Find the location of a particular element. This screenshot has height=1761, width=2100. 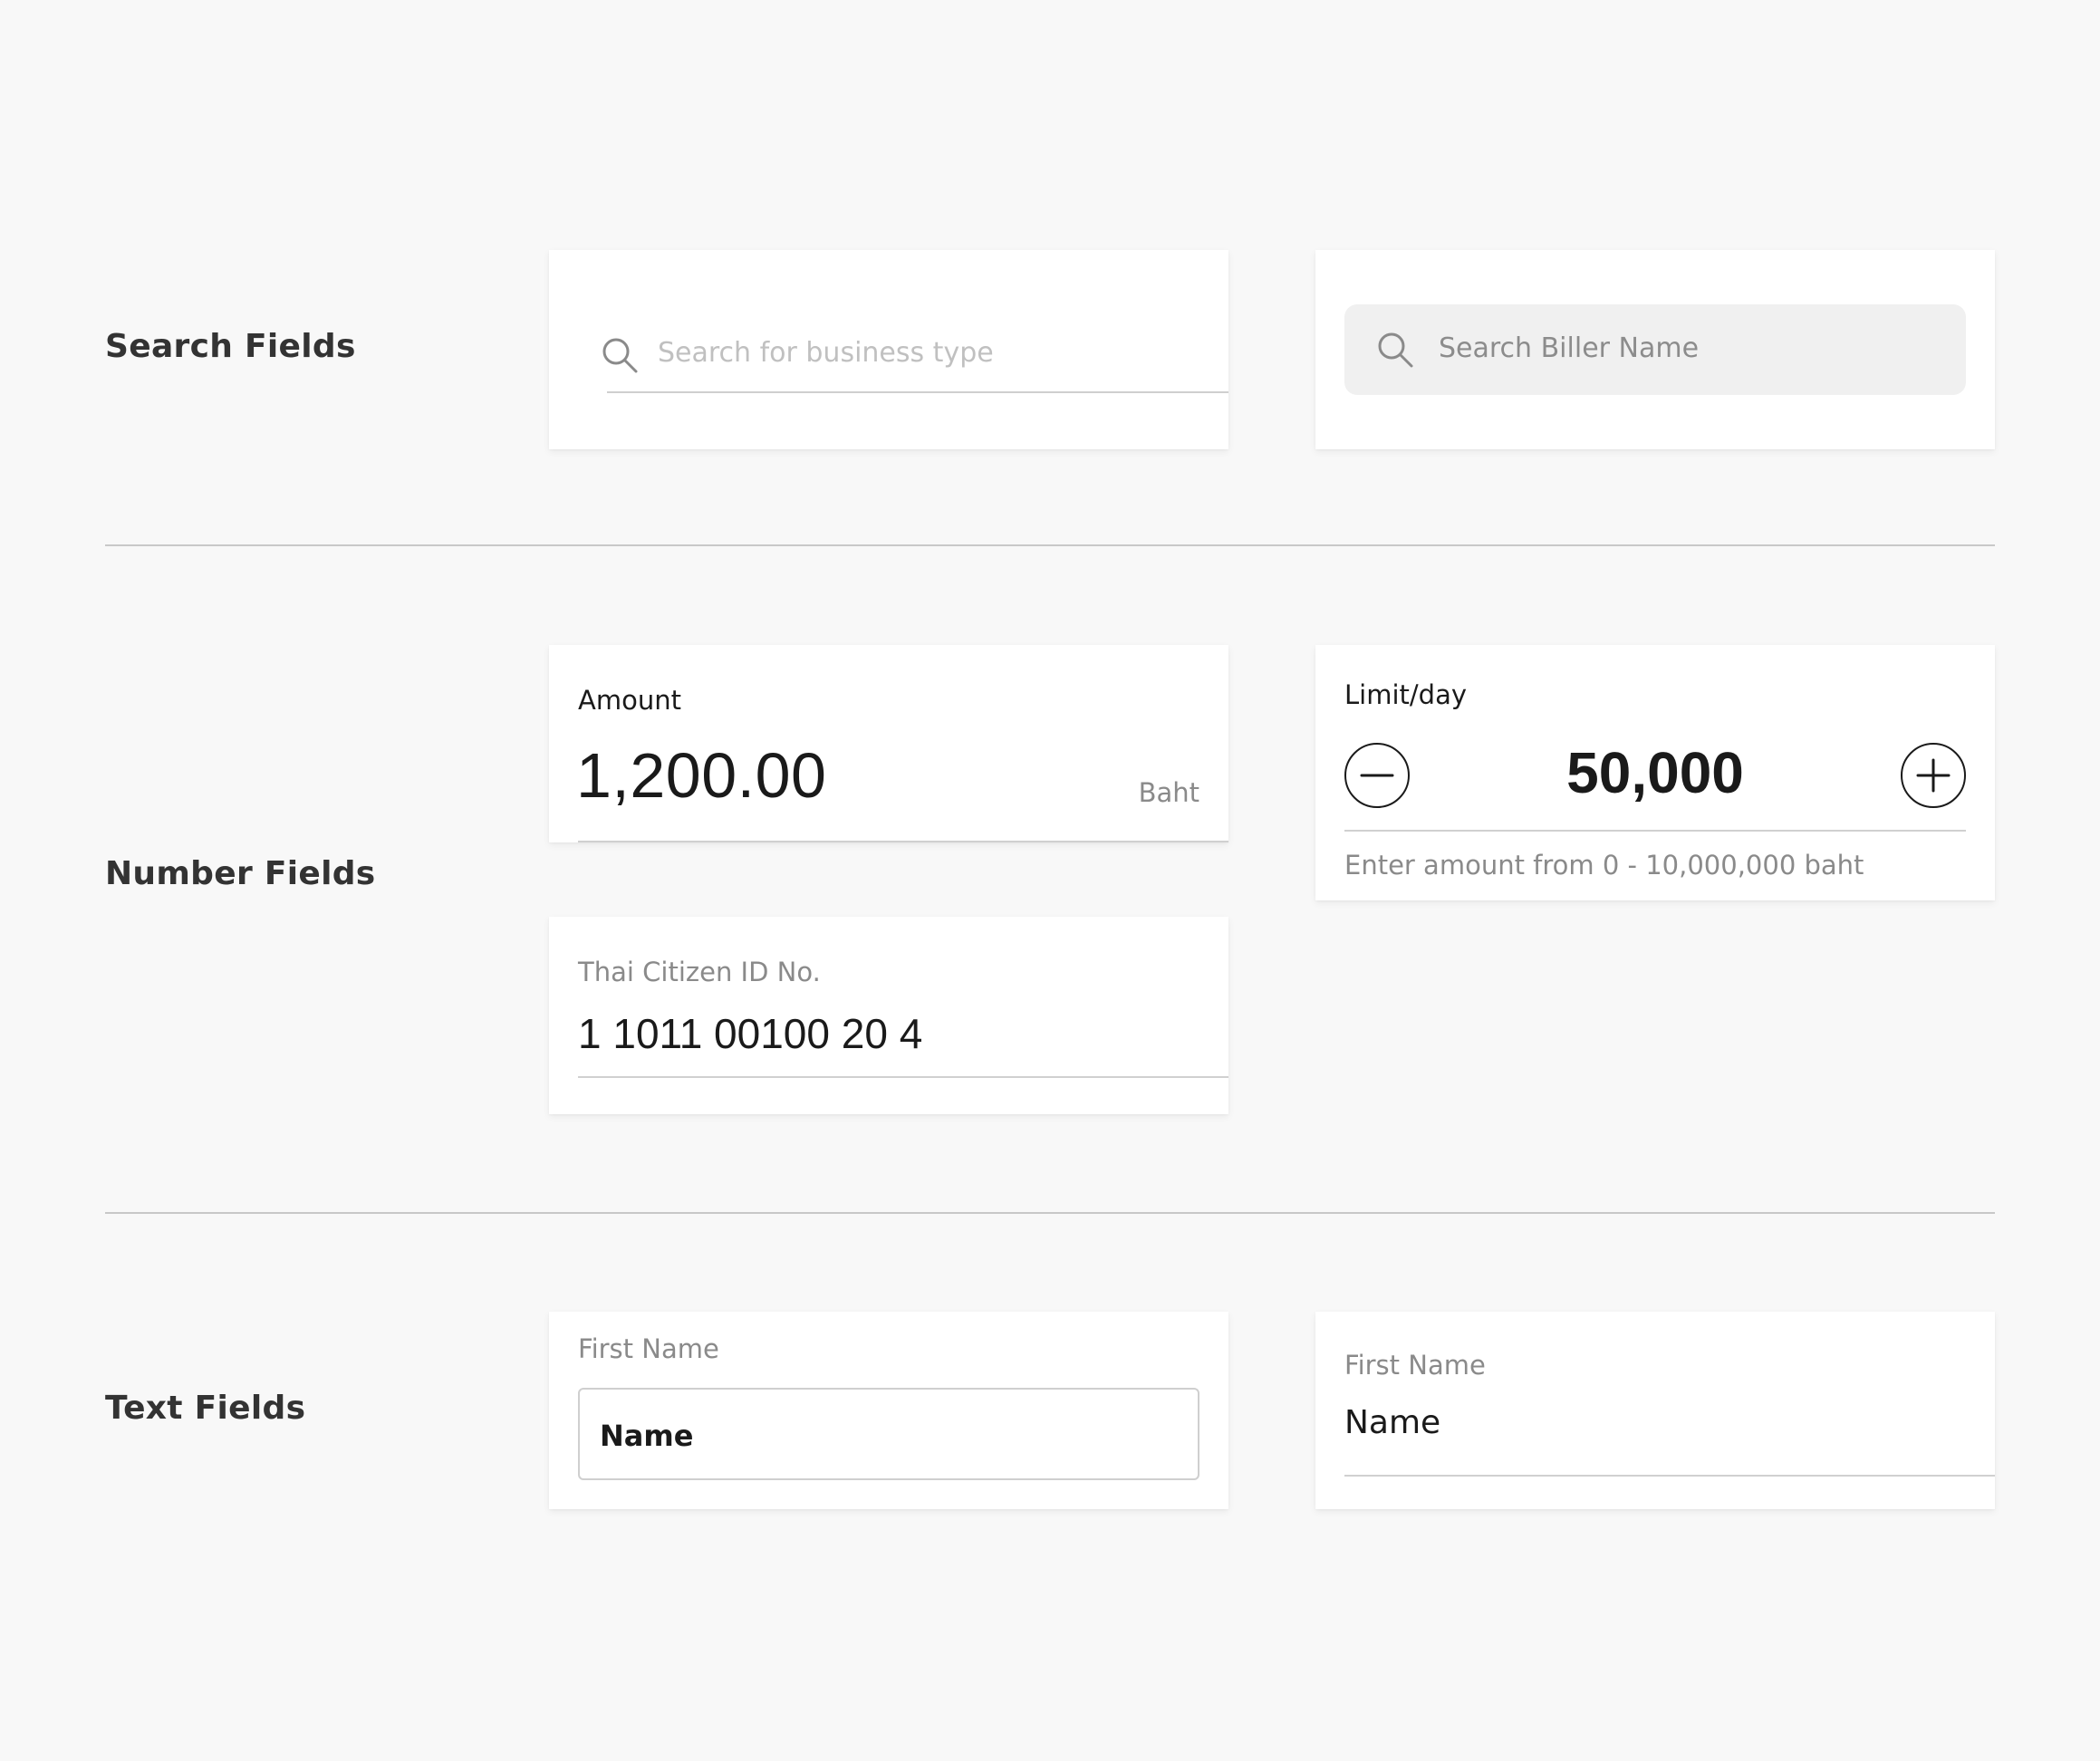

amount-value: 1,200.00 is located at coordinates (701, 775).